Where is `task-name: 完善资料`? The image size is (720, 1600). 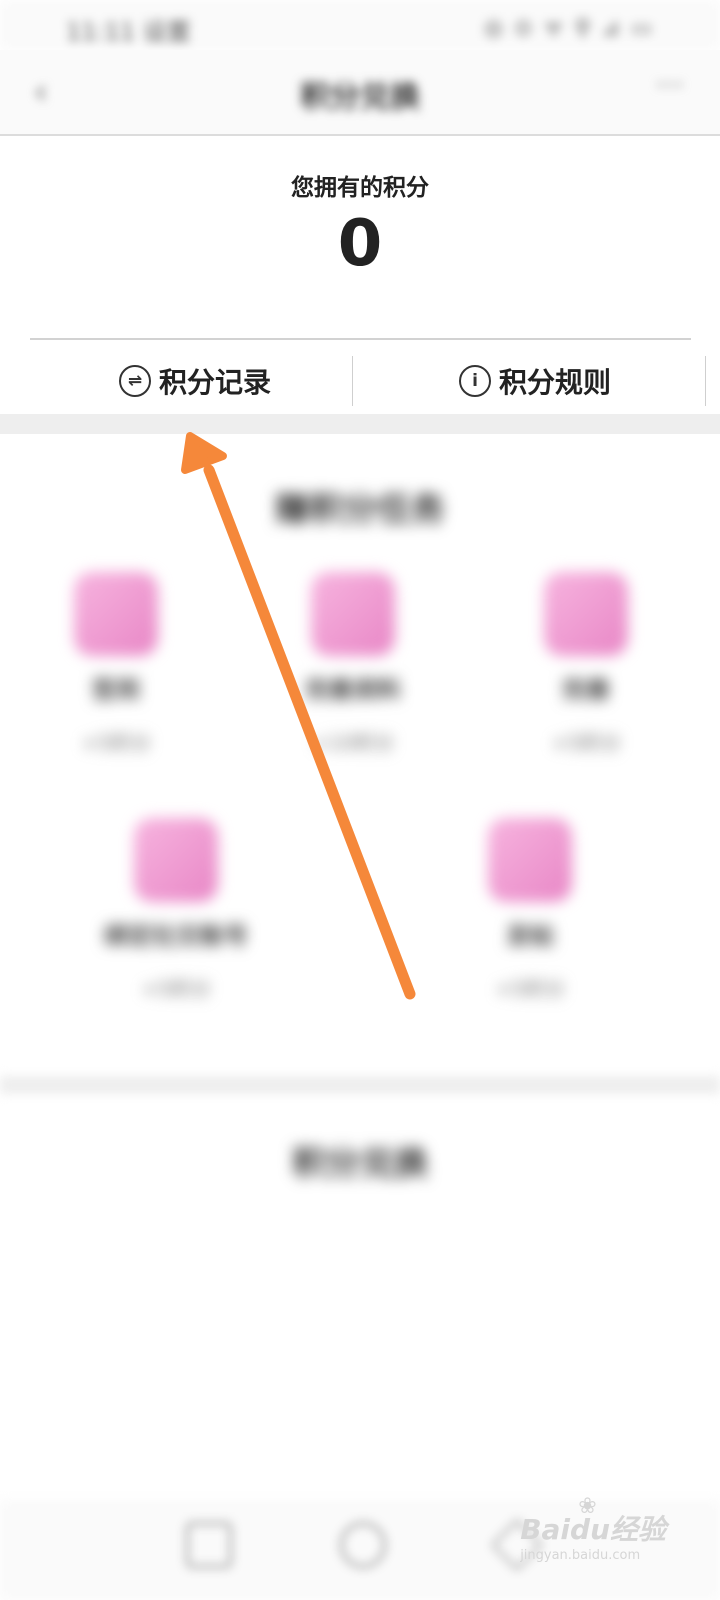 task-name: 完善资料 is located at coordinates (353, 690).